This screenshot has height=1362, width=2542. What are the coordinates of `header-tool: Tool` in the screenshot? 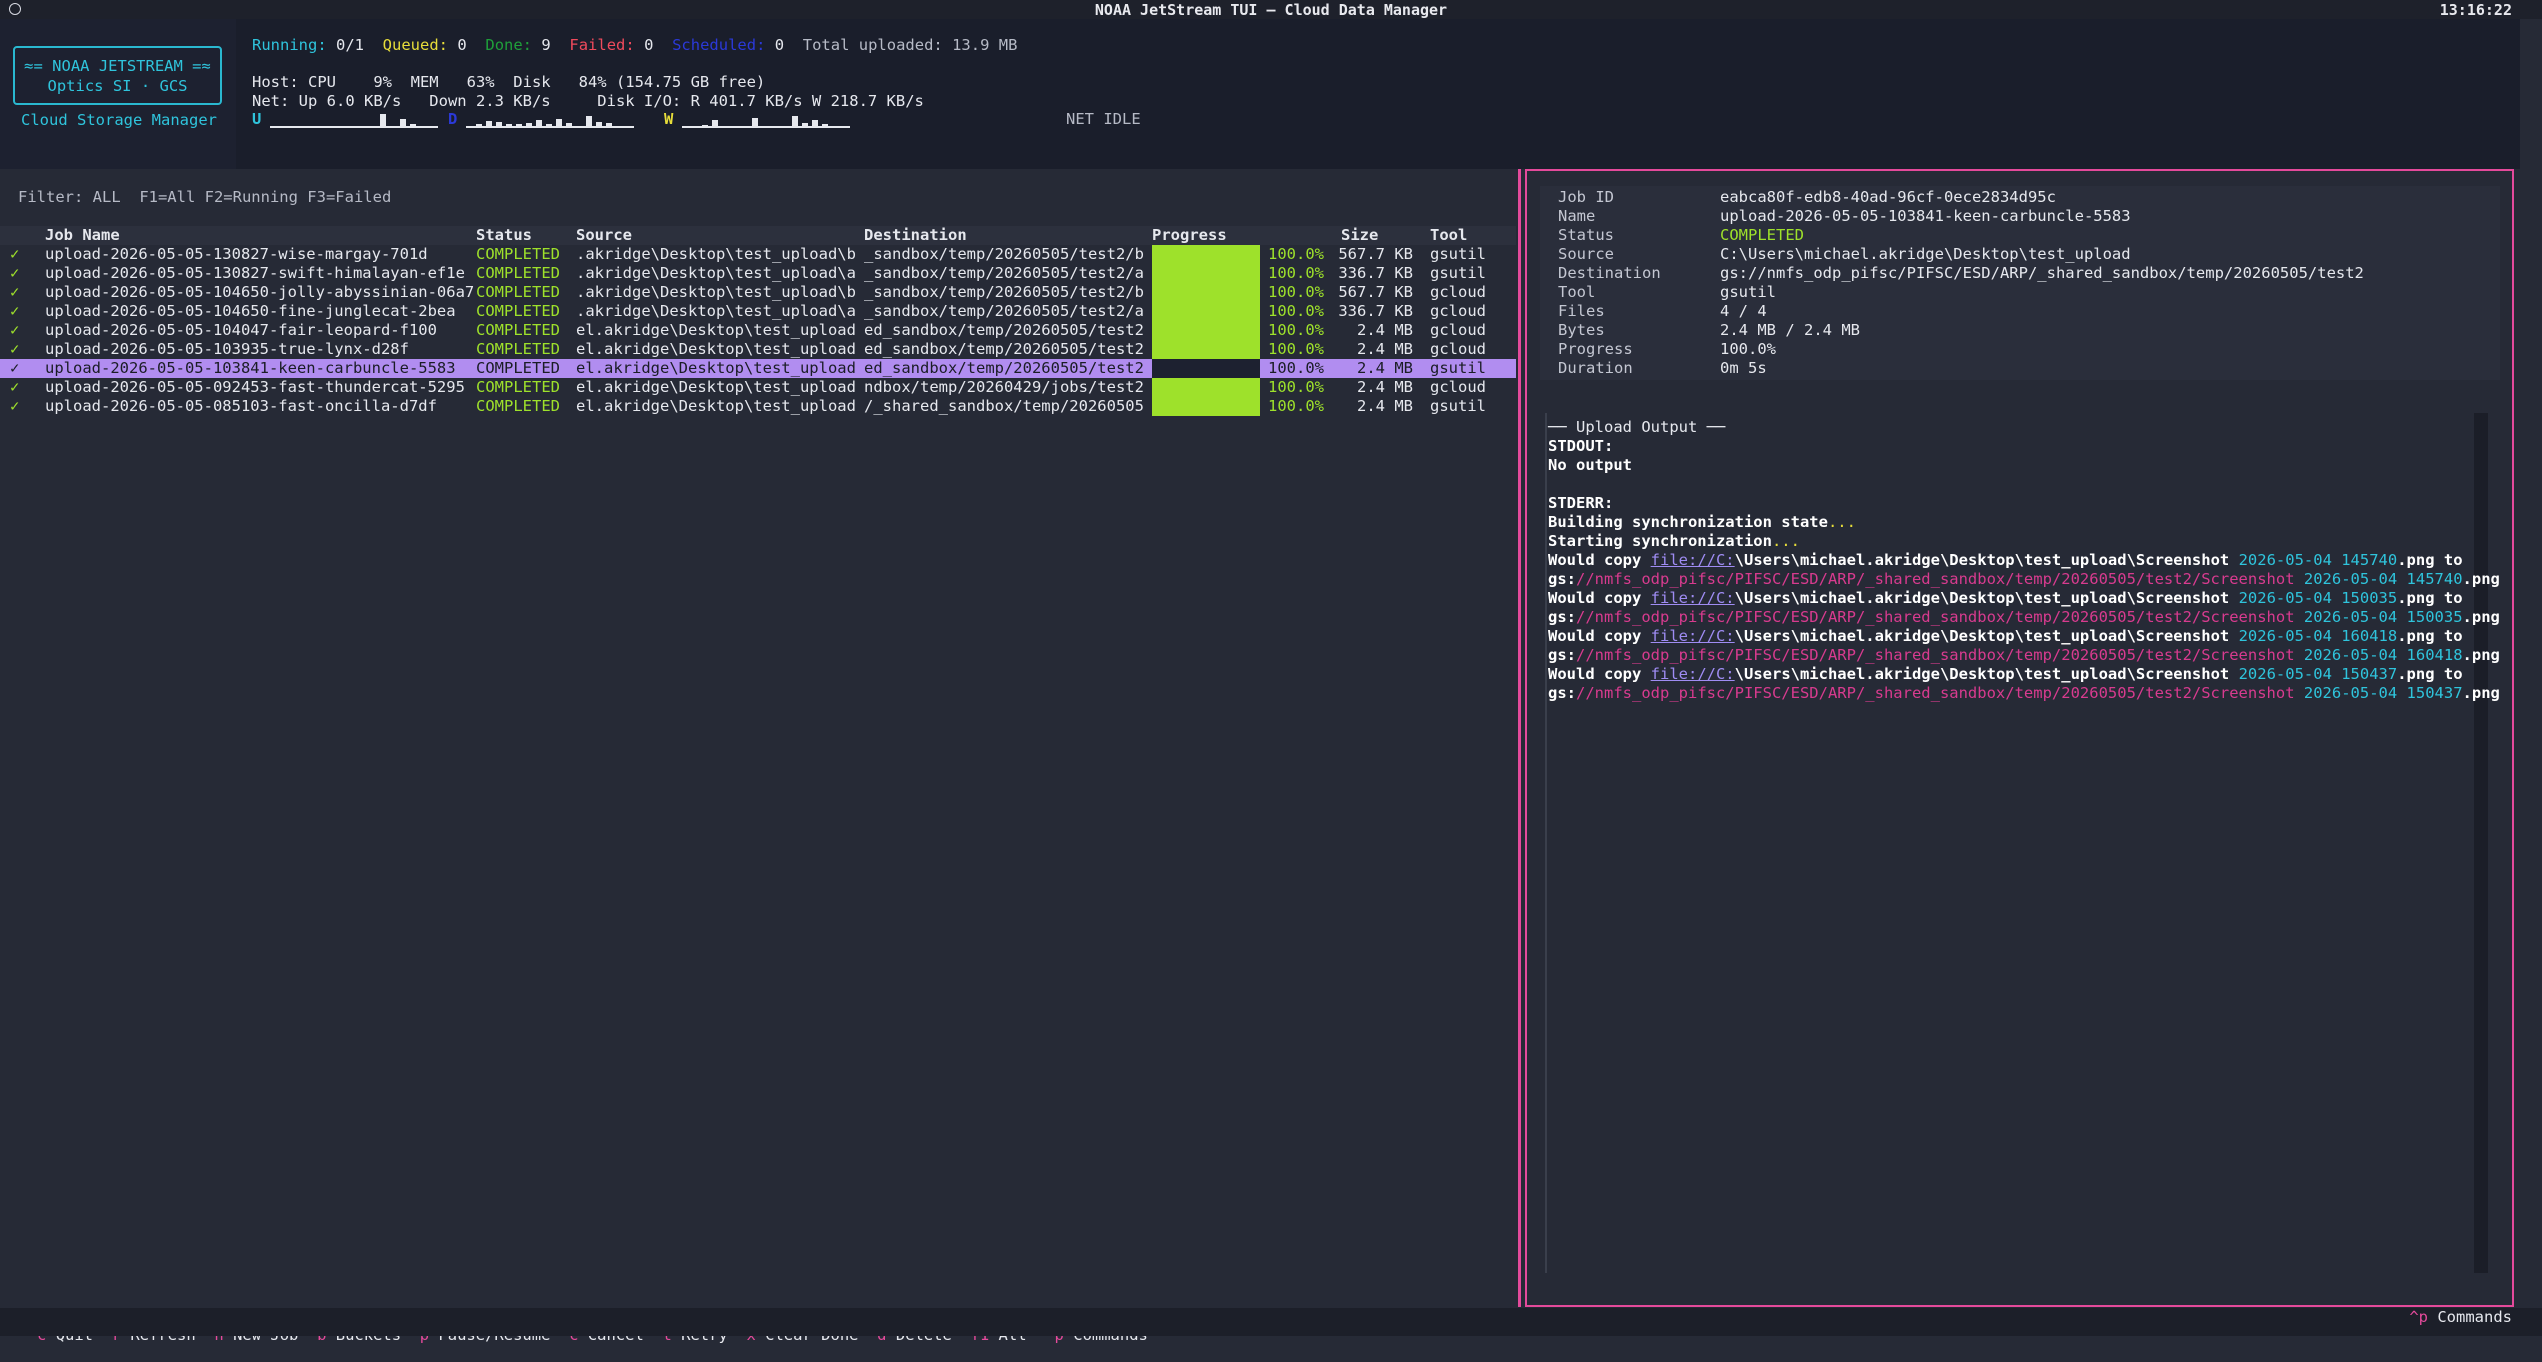 It's located at (1448, 235).